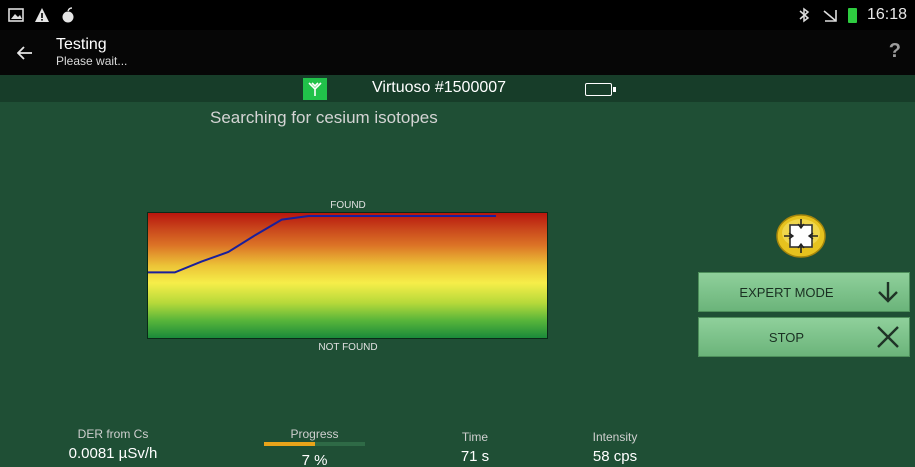 The height and width of the screenshot is (467, 915). Describe the element at coordinates (615, 456) in the screenshot. I see `intensity-value: 58 cps` at that location.